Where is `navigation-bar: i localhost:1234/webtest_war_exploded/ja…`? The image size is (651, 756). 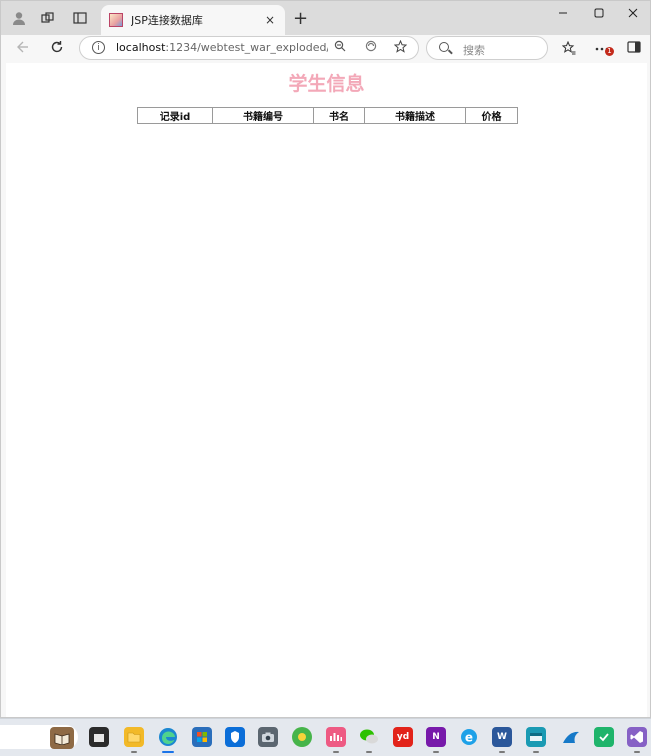
navigation-bar: i localhost:1234/webtest_war_exploded/ja… is located at coordinates (325, 49).